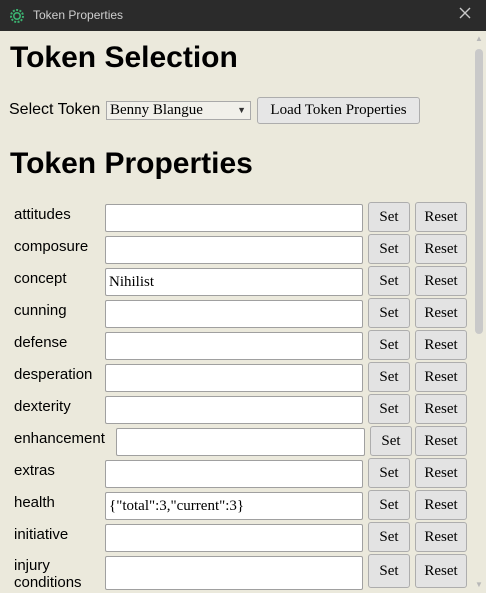 The width and height of the screenshot is (486, 593). Describe the element at coordinates (59, 438) in the screenshot. I see `property-label-enhancement: enhancement` at that location.